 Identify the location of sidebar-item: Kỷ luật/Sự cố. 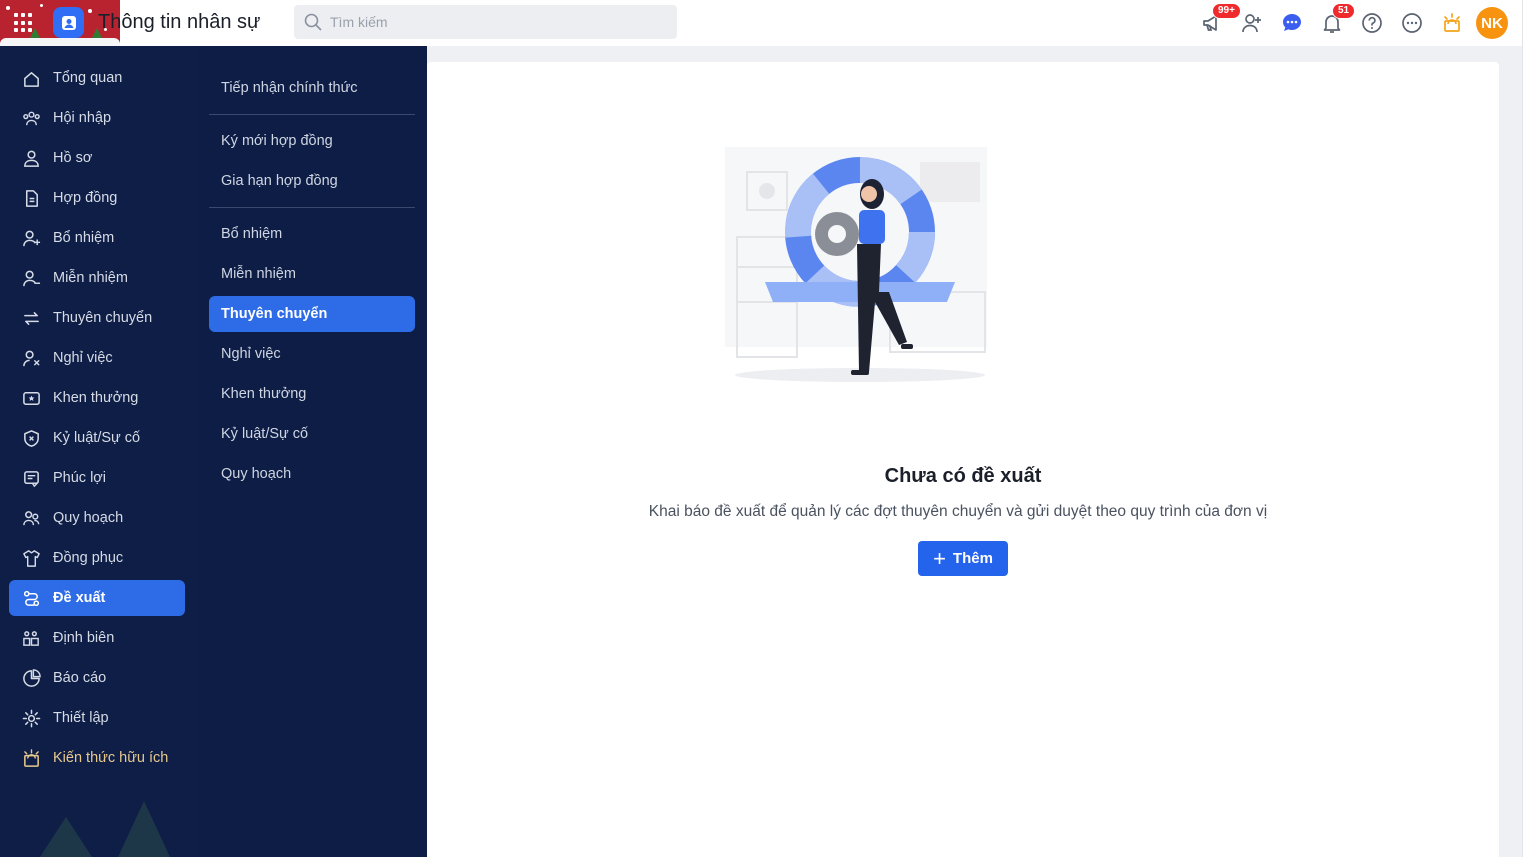
(97, 438).